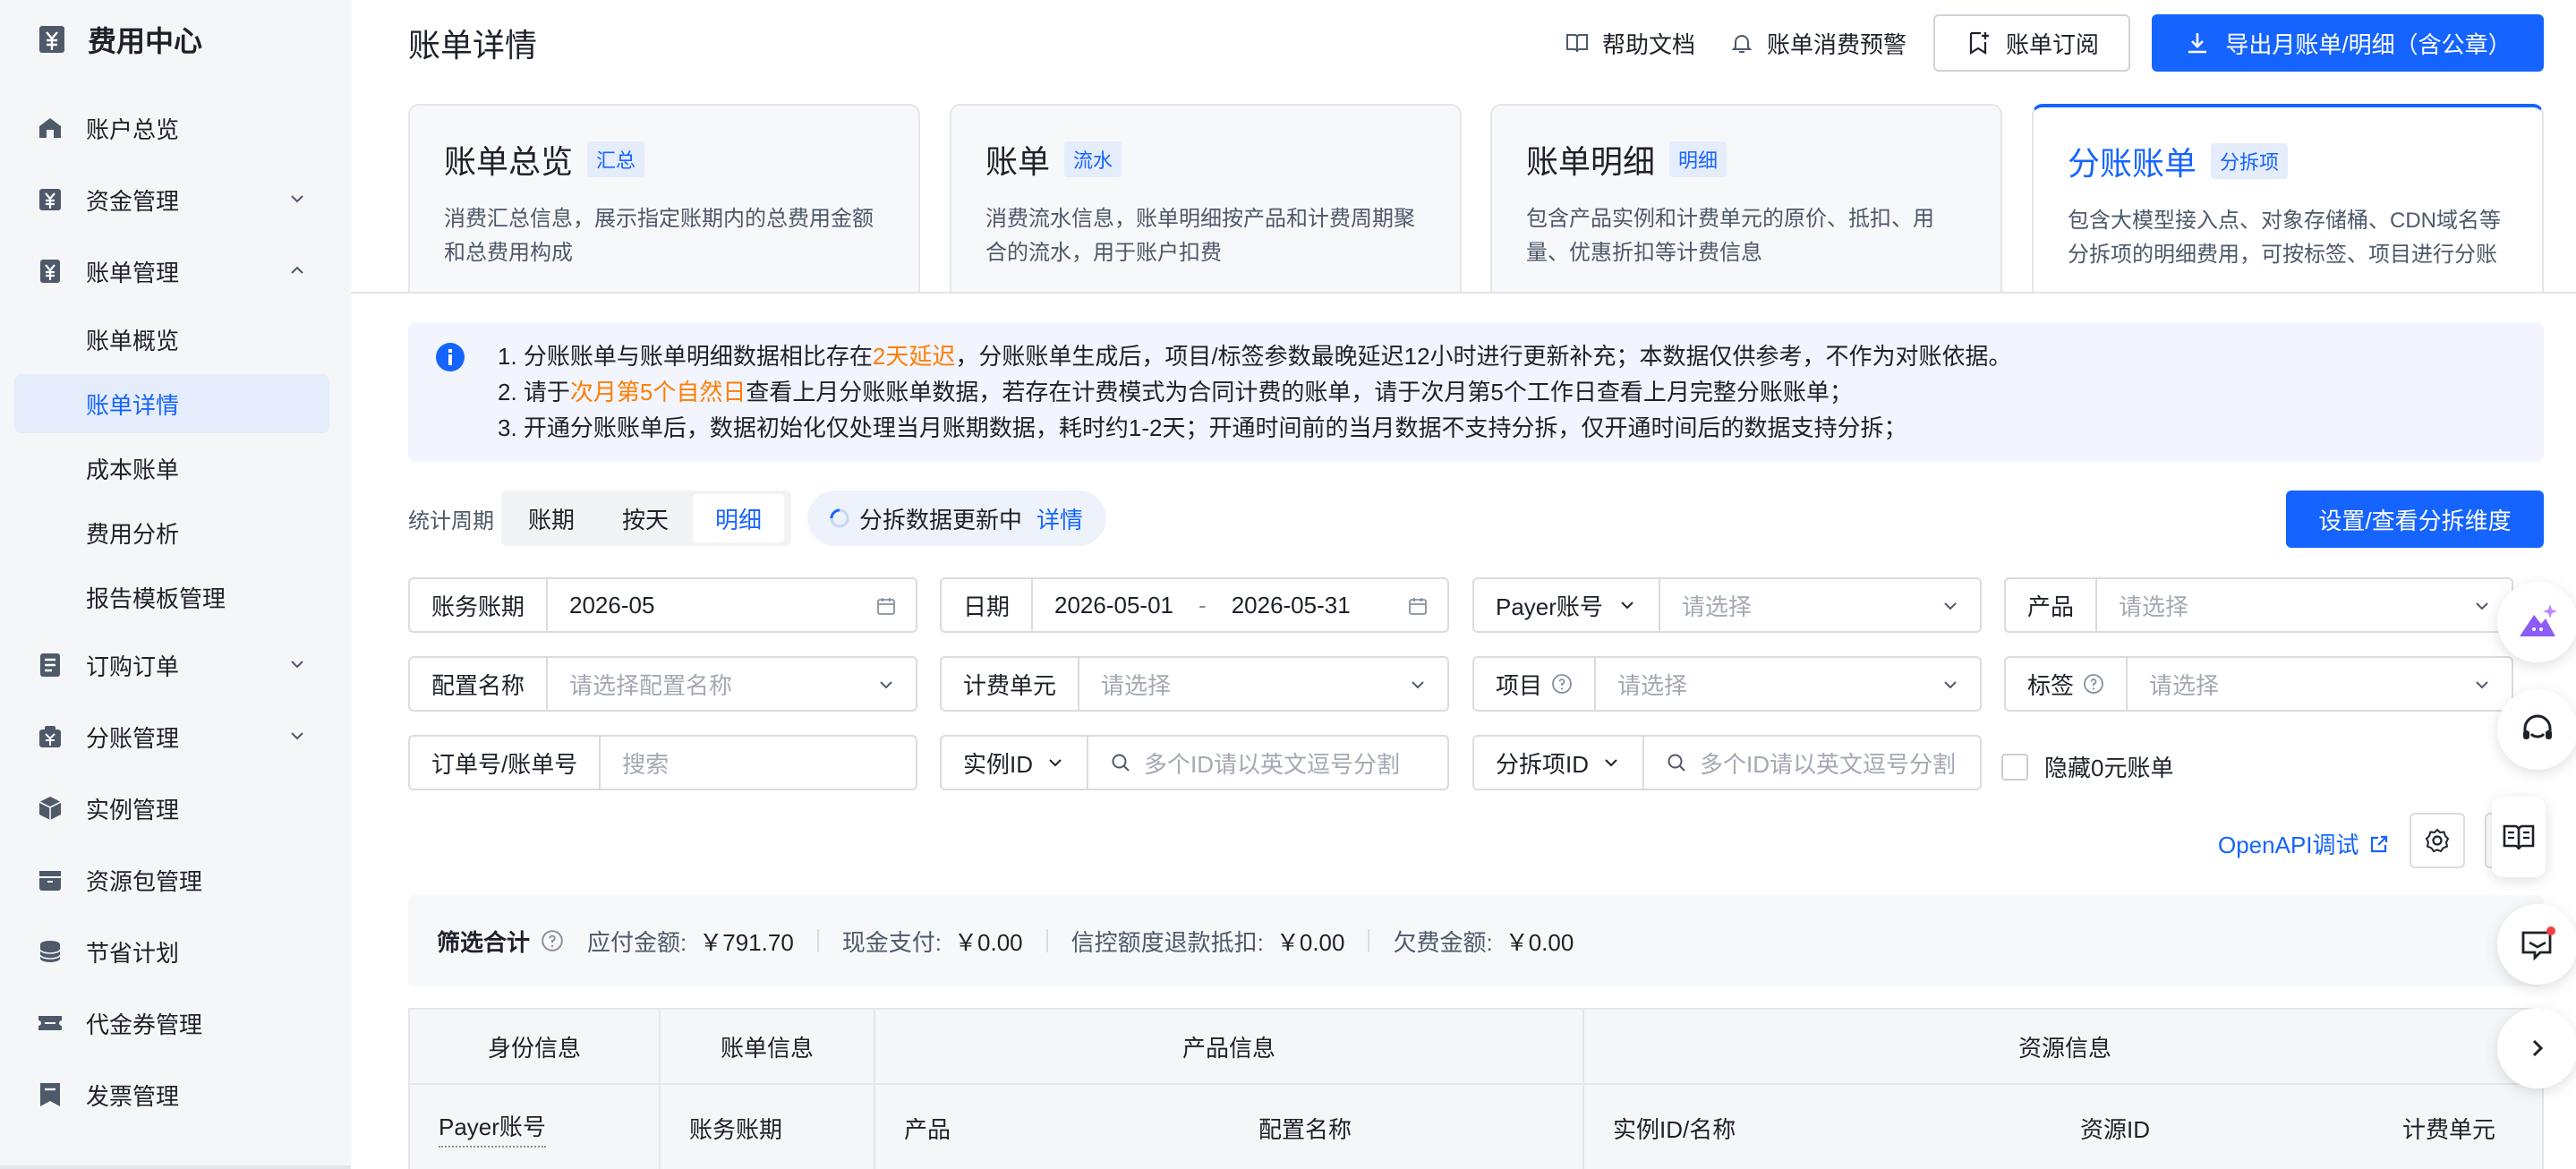  Describe the element at coordinates (171, 808) in the screenshot. I see `sidebar-item-instance-management: 实例管理` at that location.